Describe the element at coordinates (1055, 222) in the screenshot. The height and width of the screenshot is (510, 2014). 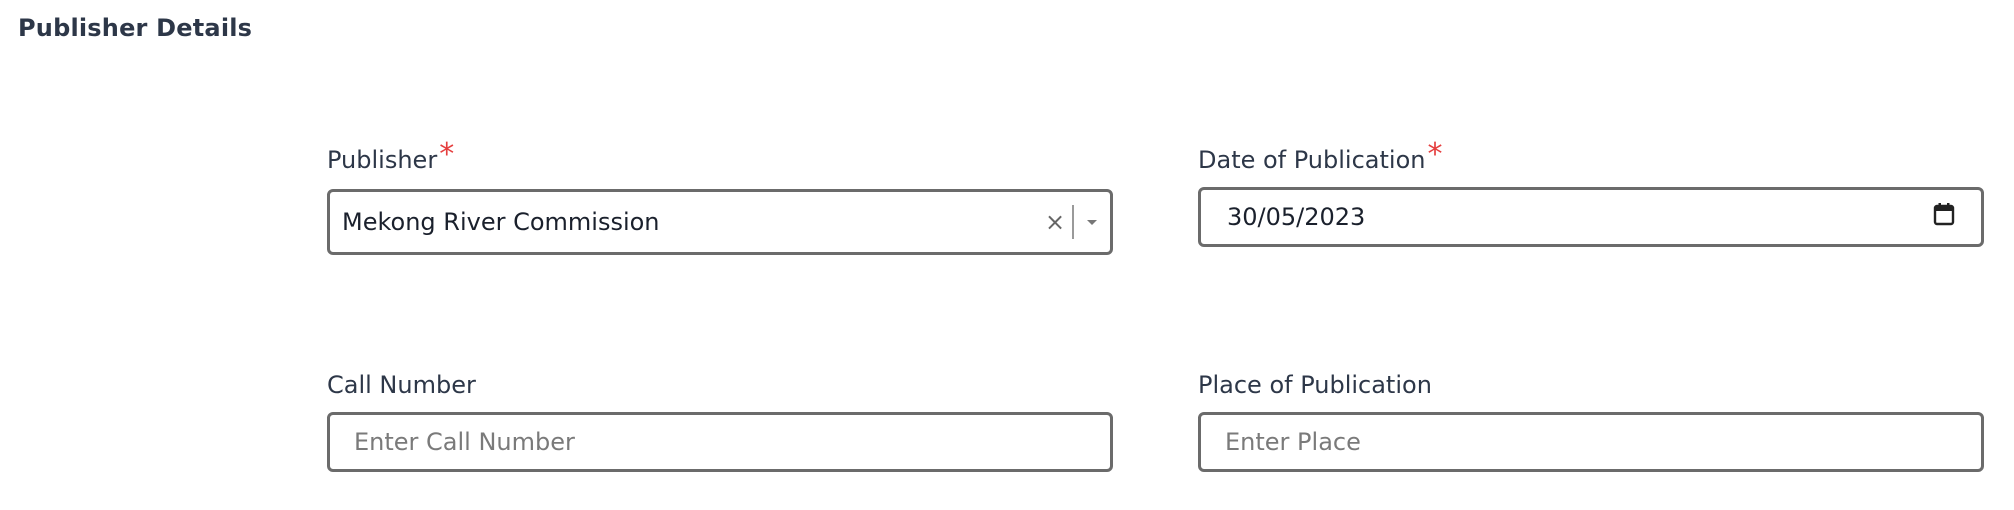
I see `clear-icon: ×` at that location.